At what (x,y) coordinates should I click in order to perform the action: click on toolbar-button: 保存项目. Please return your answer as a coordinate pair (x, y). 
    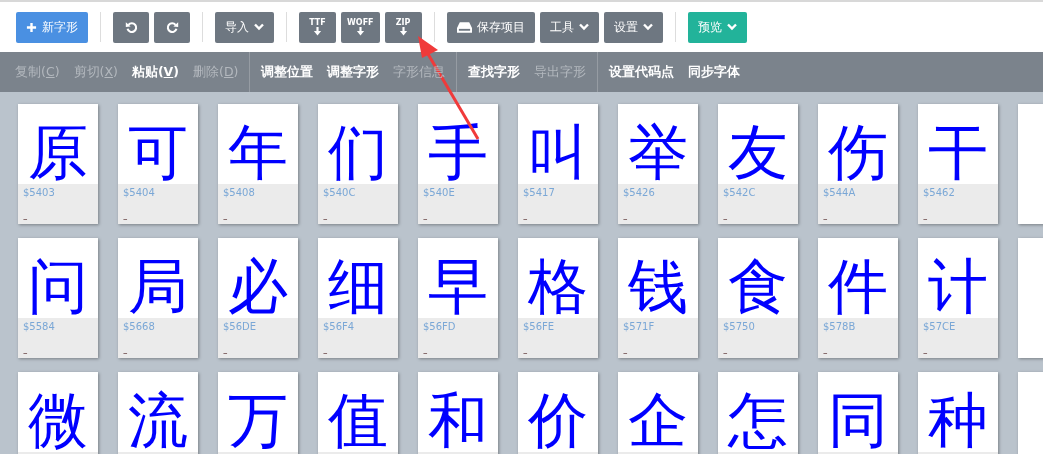
    Looking at the image, I should click on (490, 27).